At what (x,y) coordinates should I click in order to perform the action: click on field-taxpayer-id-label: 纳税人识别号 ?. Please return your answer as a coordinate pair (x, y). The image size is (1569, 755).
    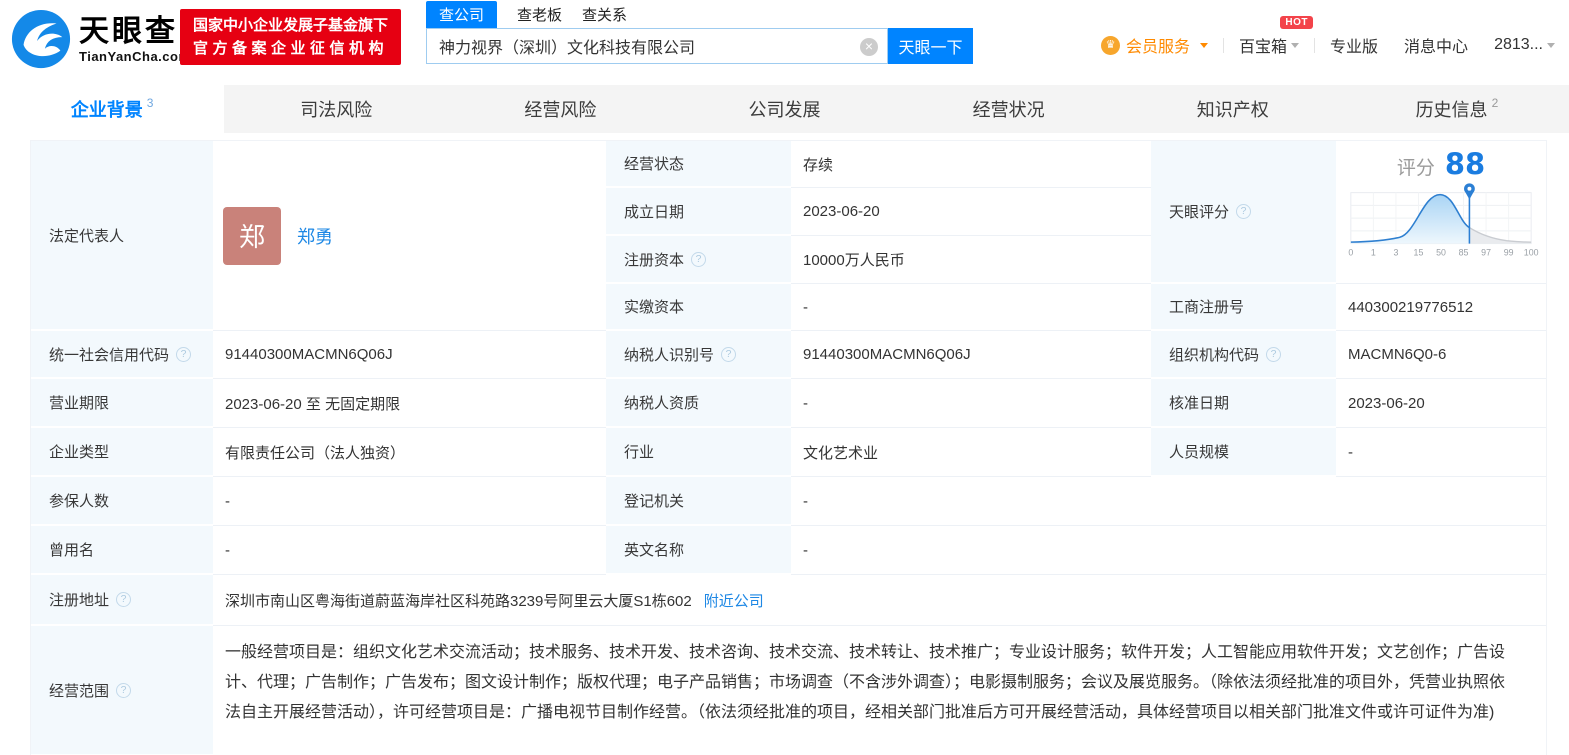
    Looking at the image, I should click on (698, 355).